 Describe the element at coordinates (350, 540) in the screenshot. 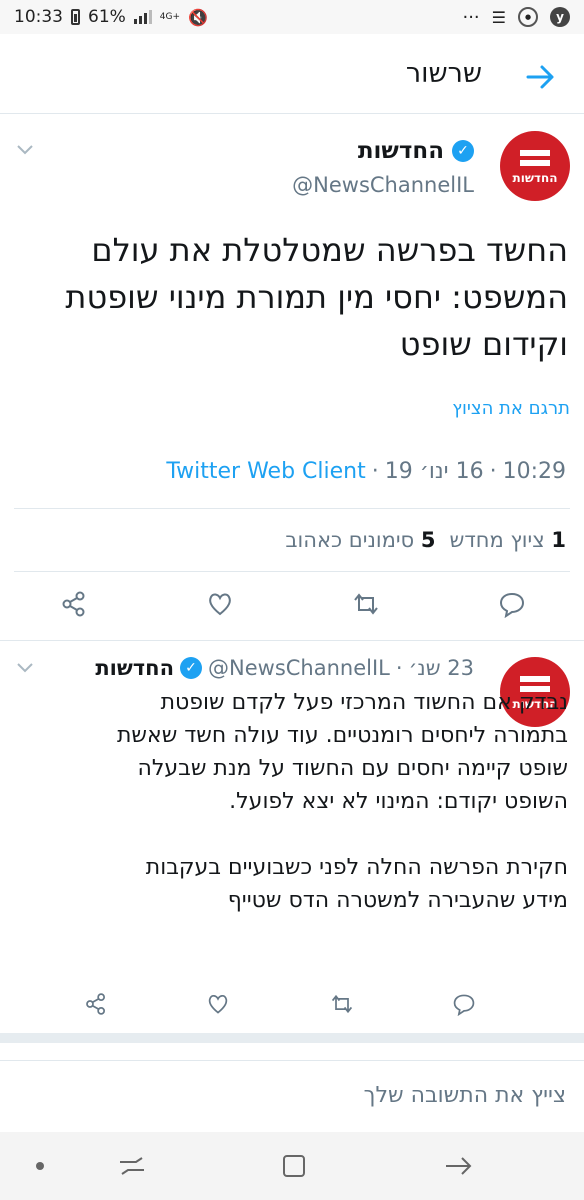

I see `likes-label: סימונים כאהוב` at that location.